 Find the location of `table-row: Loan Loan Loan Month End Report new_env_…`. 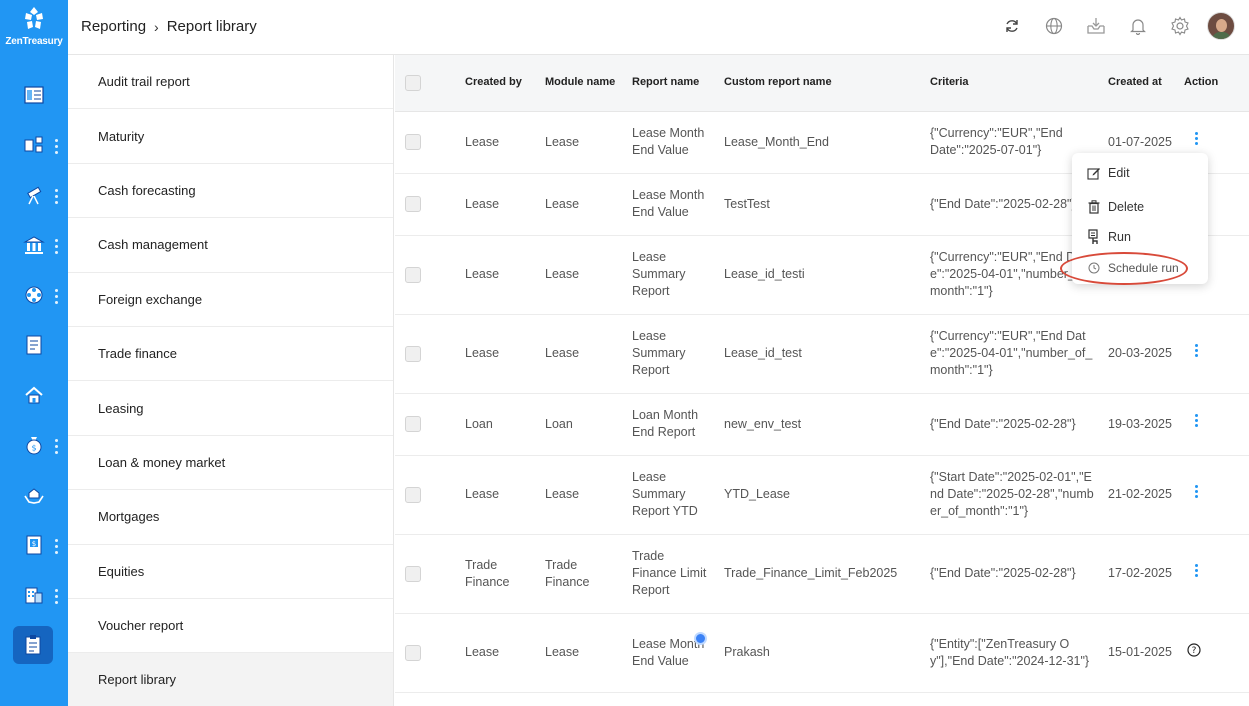

table-row: Loan Loan Loan Month End Report new_env_… is located at coordinates (822, 424).